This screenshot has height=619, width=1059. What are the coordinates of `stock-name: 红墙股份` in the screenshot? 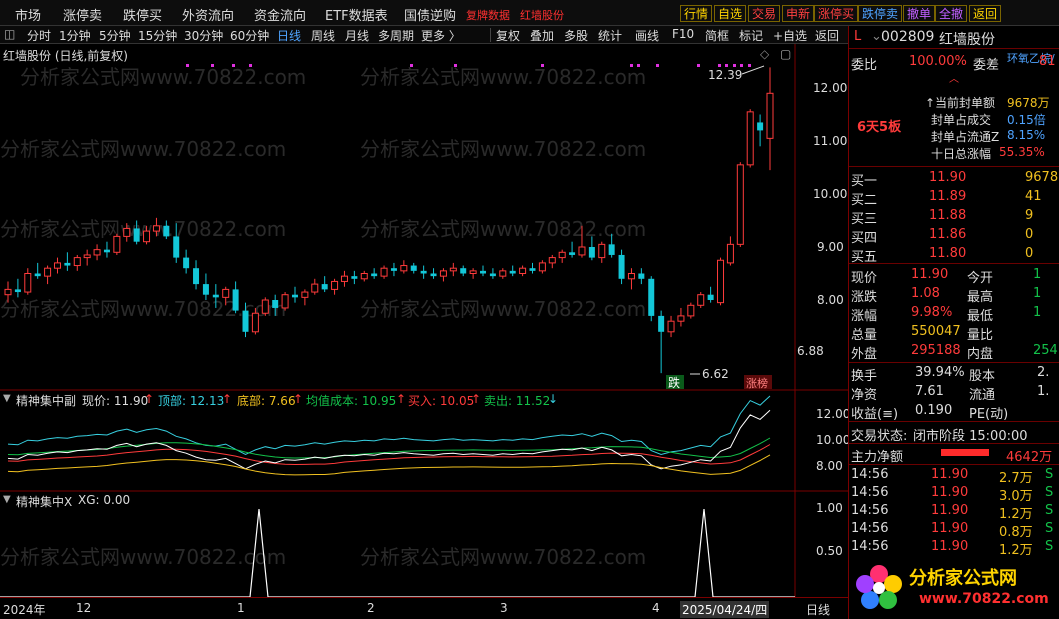 It's located at (967, 40).